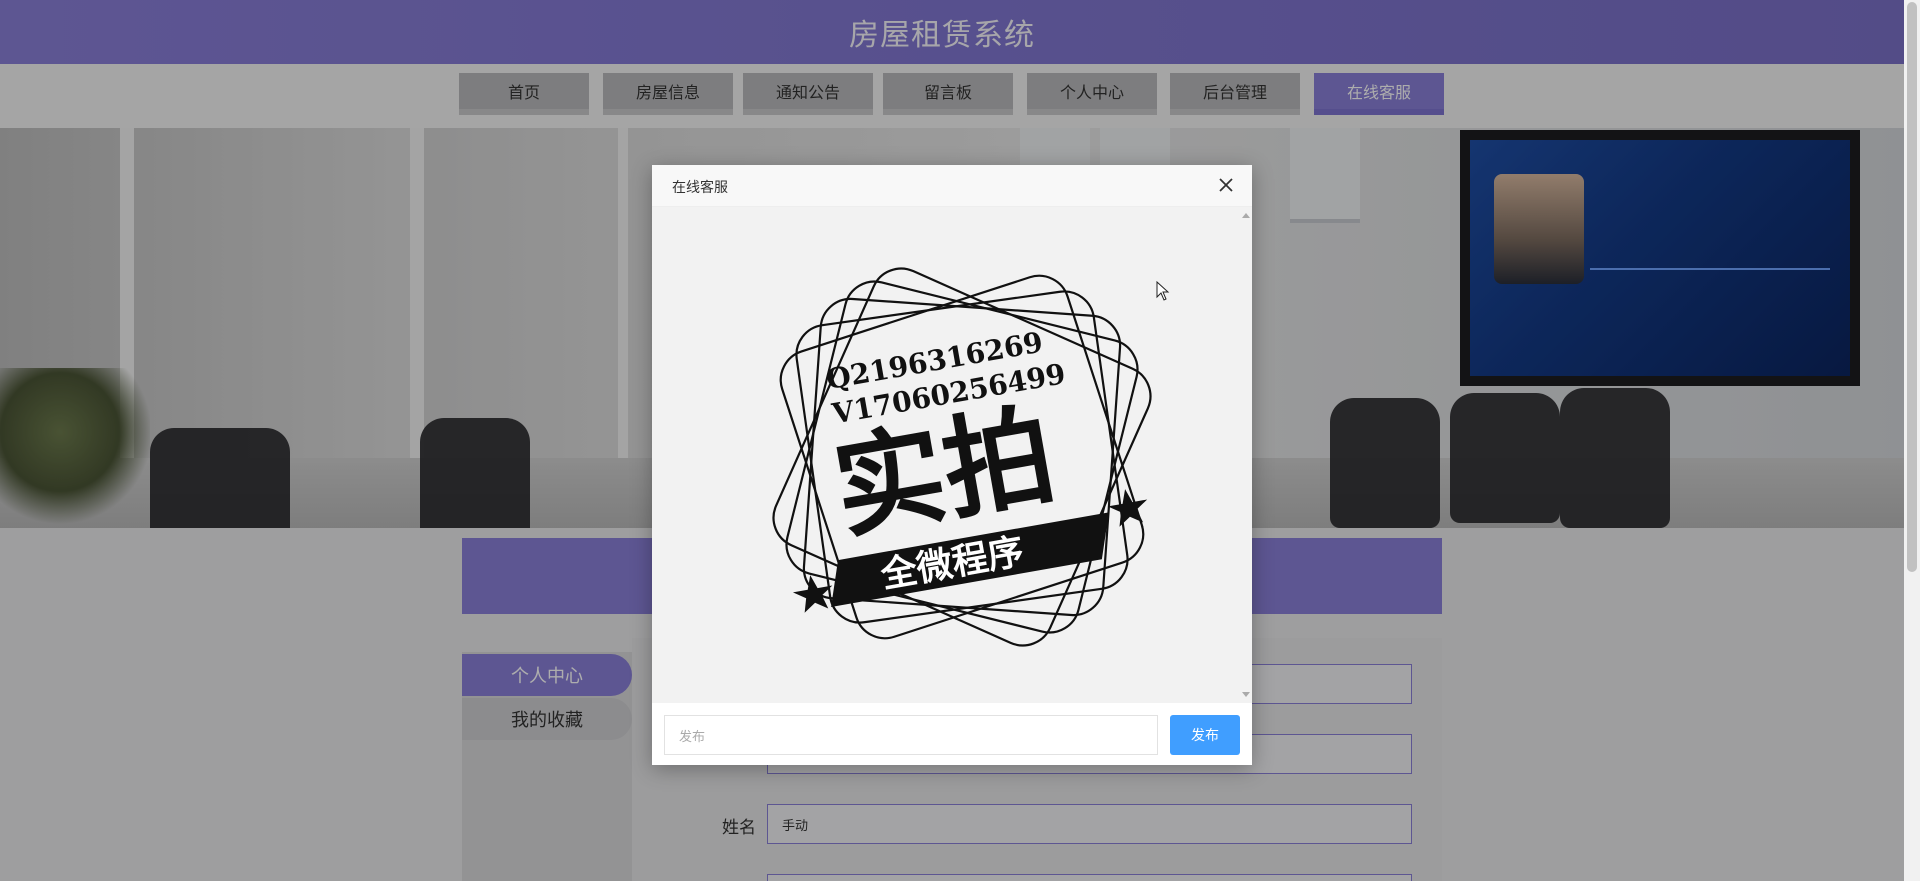  Describe the element at coordinates (1205, 735) in the screenshot. I see `send-button: 发布` at that location.